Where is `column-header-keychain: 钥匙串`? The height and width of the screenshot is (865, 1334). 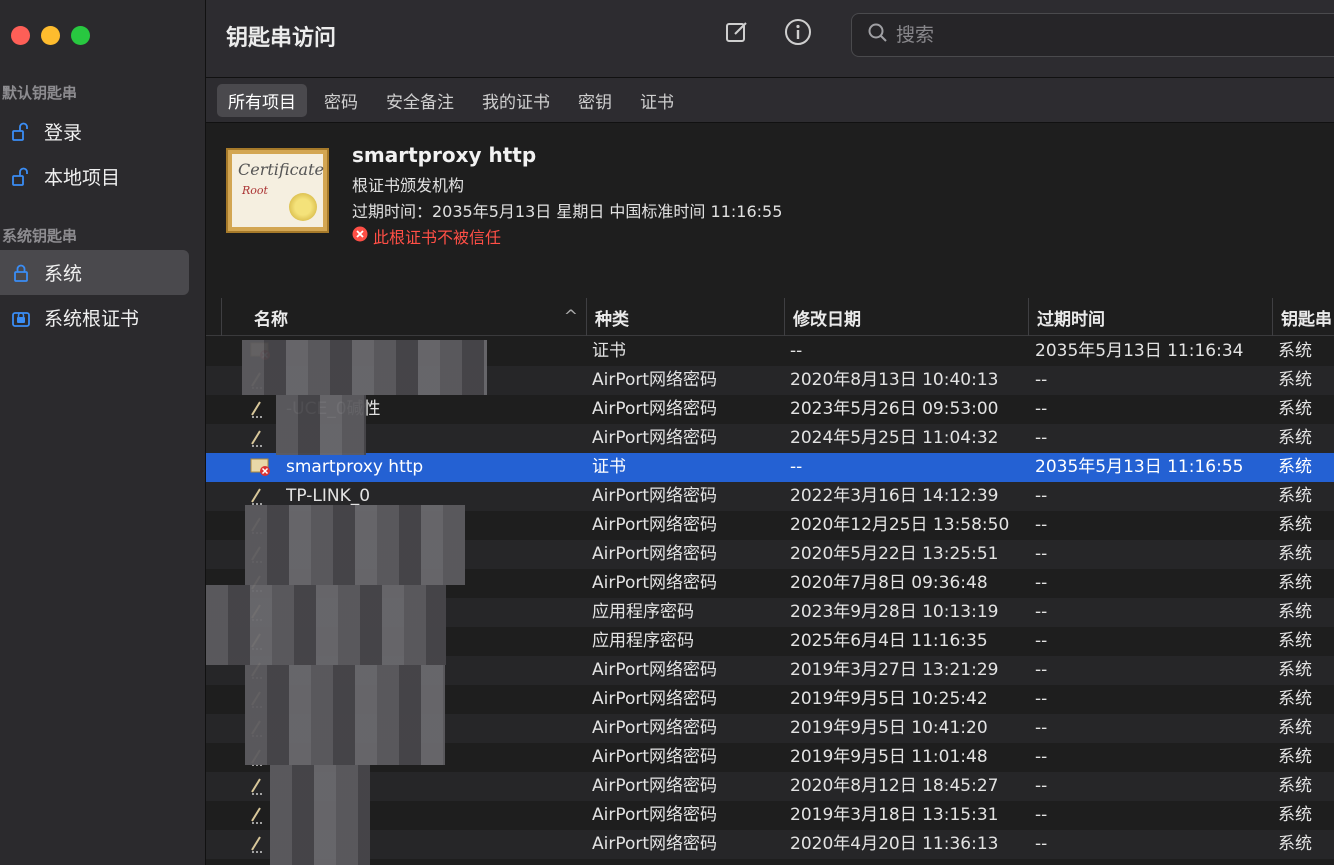
column-header-keychain: 钥匙串 is located at coordinates (1303, 317).